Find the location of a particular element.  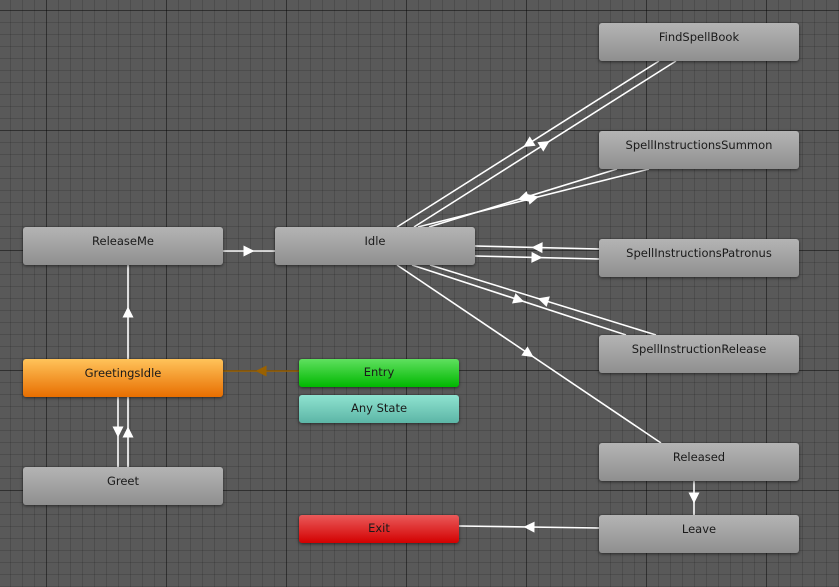

exit-node: Exit is located at coordinates (379, 529).